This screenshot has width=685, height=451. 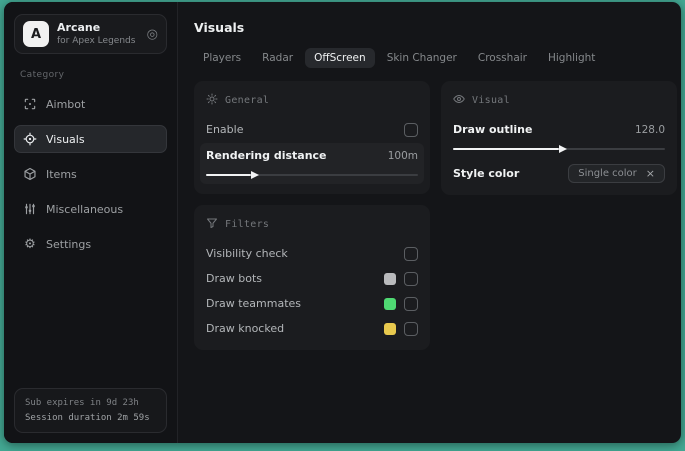 What do you see at coordinates (96, 41) in the screenshot?
I see `app-subtitle: for Apex Legends` at bounding box center [96, 41].